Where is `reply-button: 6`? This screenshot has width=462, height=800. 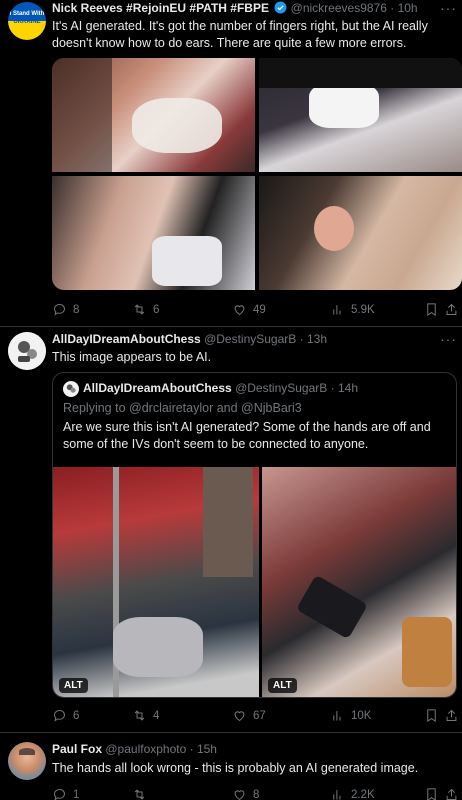 reply-button: 6 is located at coordinates (65, 715).